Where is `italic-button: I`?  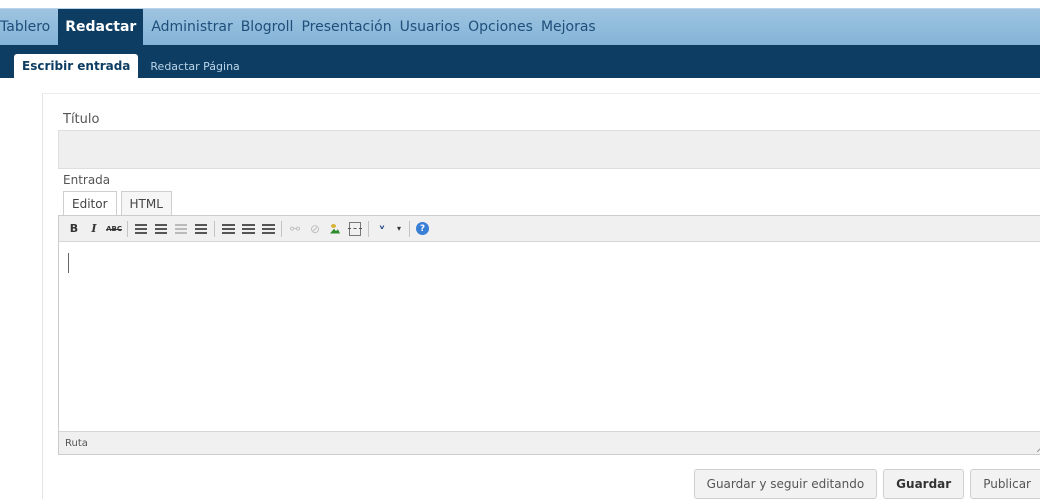
italic-button: I is located at coordinates (94, 229).